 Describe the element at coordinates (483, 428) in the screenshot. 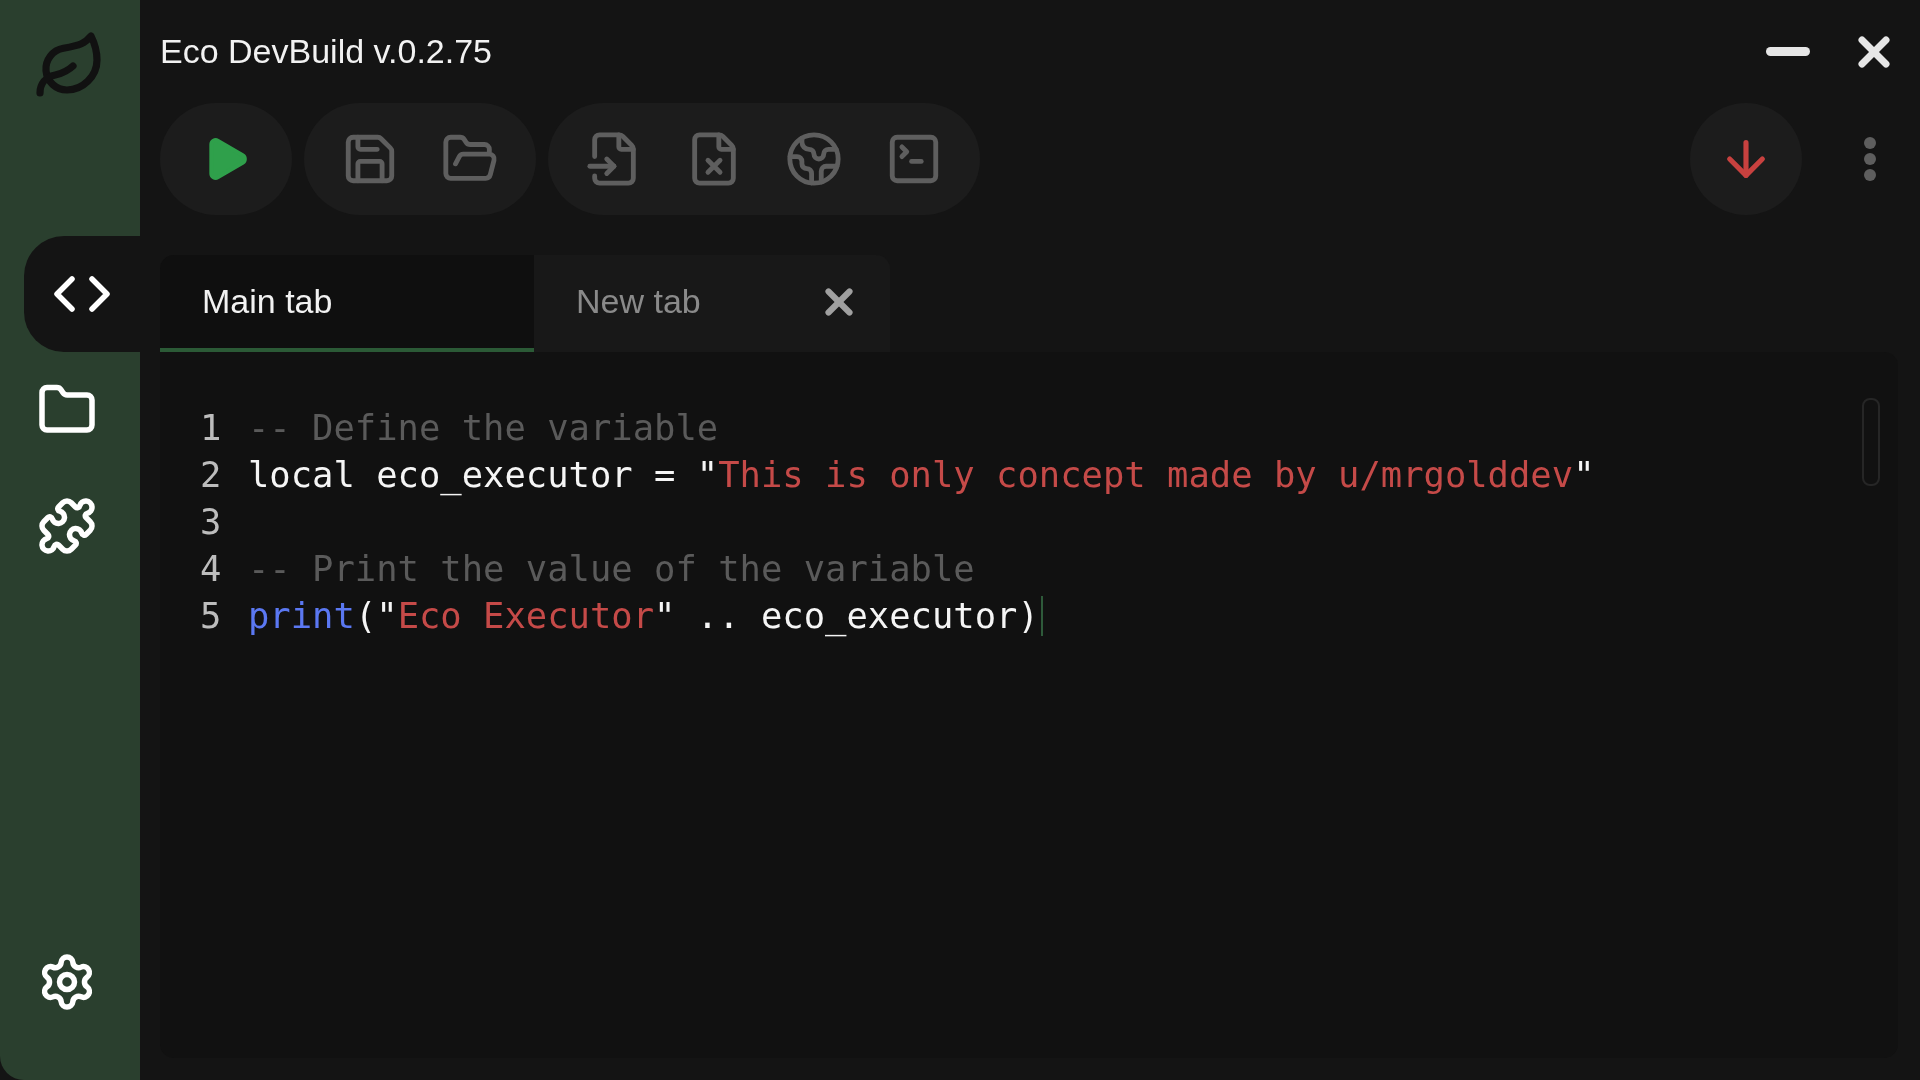

I see `code-line: -- Define the variable` at that location.